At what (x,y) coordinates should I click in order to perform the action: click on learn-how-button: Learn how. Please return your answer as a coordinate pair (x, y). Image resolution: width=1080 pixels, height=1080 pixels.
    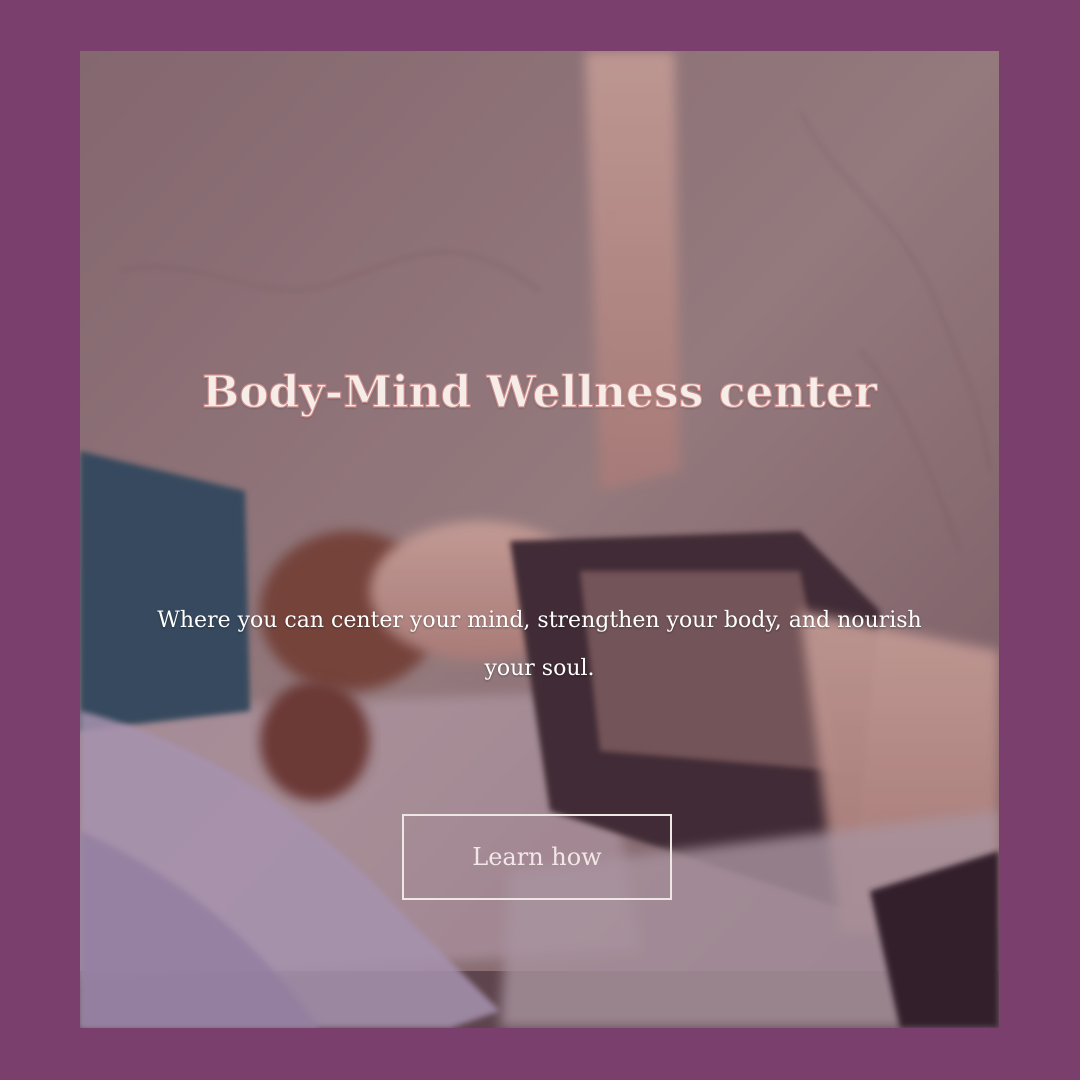
    Looking at the image, I should click on (537, 857).